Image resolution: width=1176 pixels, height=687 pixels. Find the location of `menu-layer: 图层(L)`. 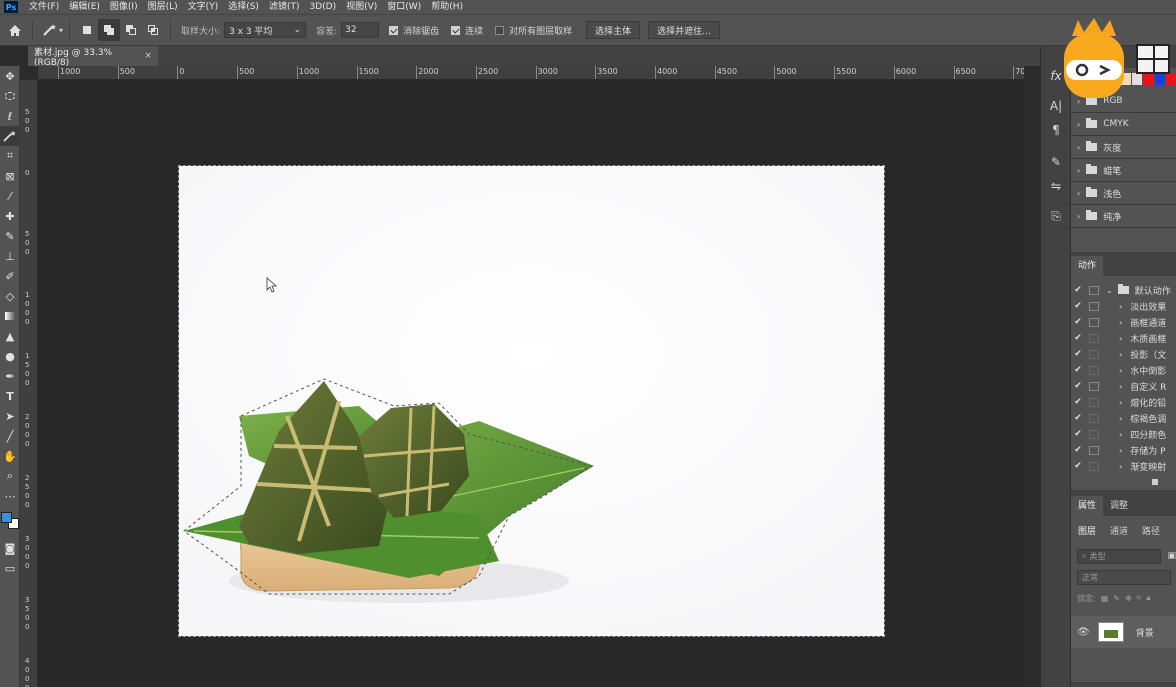

menu-layer: 图层(L) is located at coordinates (163, 7).